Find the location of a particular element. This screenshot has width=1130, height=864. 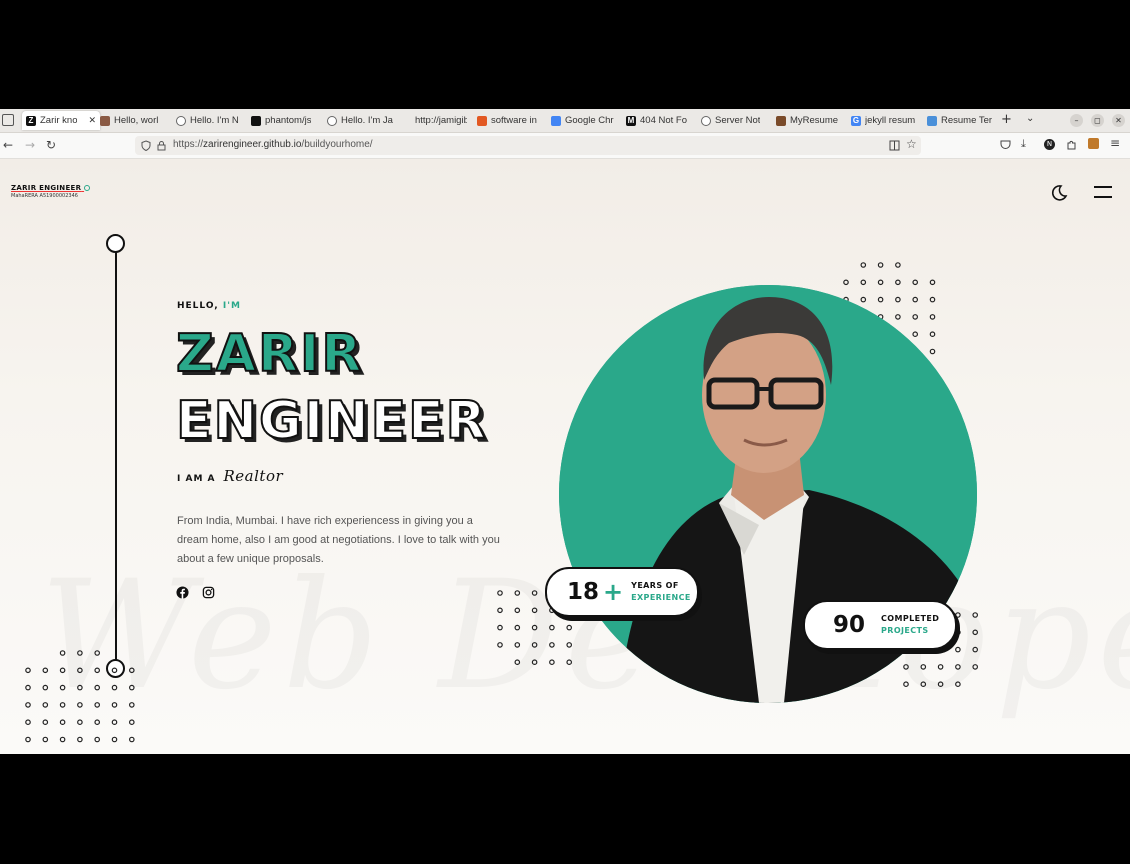

account-icon: N is located at coordinates (1049, 144).